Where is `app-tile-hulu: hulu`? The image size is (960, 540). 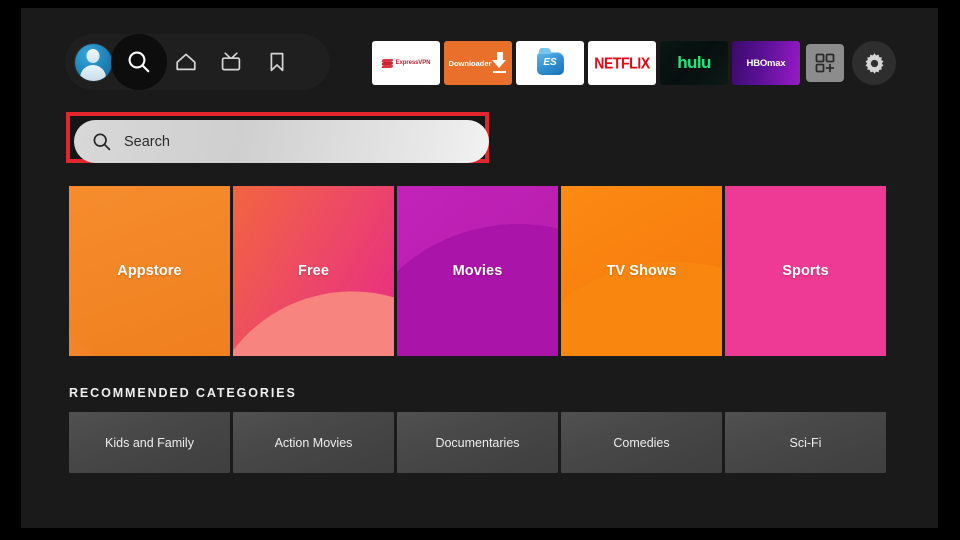 app-tile-hulu: hulu is located at coordinates (694, 63).